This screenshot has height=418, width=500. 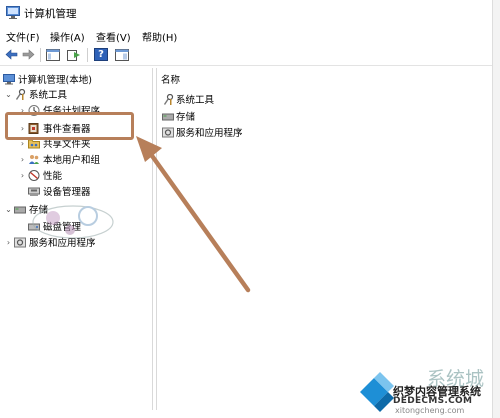 What do you see at coordinates (430, 410) in the screenshot?
I see `watermark-site-url: xitongcheng.com` at bounding box center [430, 410].